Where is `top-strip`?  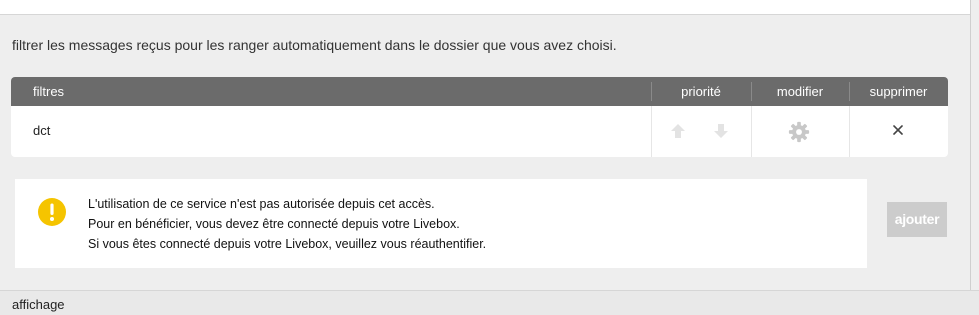
top-strip is located at coordinates (485, 7).